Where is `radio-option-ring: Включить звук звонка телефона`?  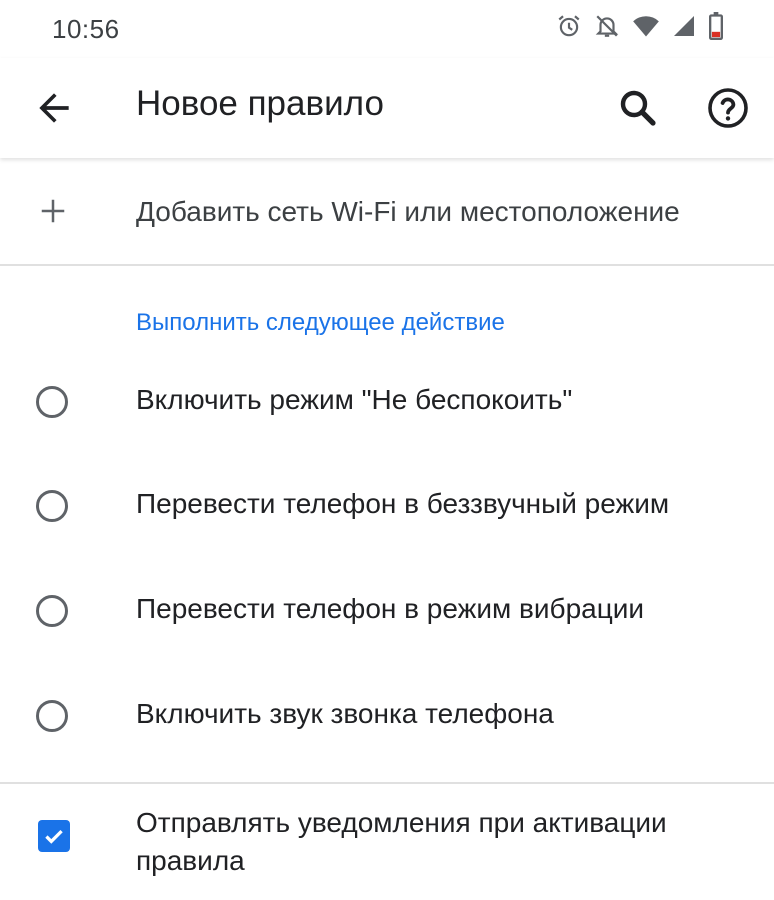
radio-option-ring: Включить звук звонка телефона is located at coordinates (387, 718).